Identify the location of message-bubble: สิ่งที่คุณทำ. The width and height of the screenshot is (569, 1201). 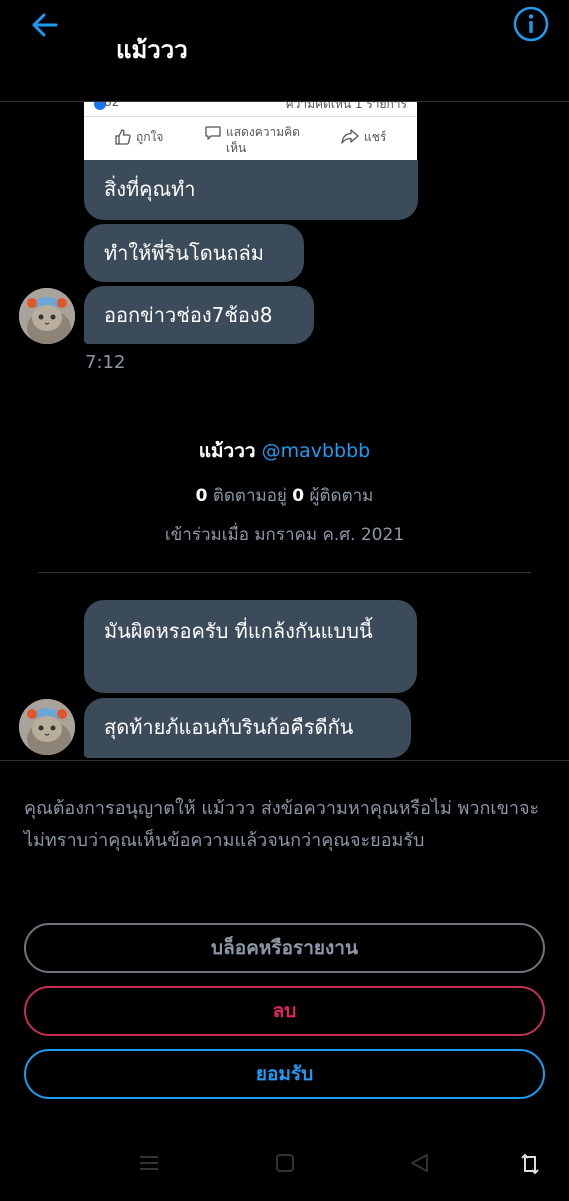
(251, 190).